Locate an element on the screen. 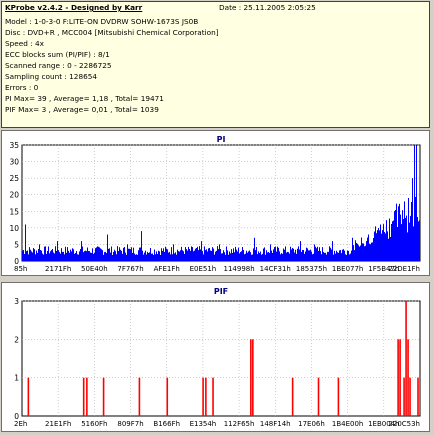 Image resolution: width=434 pixels, height=435 pixels. pi-x-tick-label: 85h is located at coordinates (20, 269).